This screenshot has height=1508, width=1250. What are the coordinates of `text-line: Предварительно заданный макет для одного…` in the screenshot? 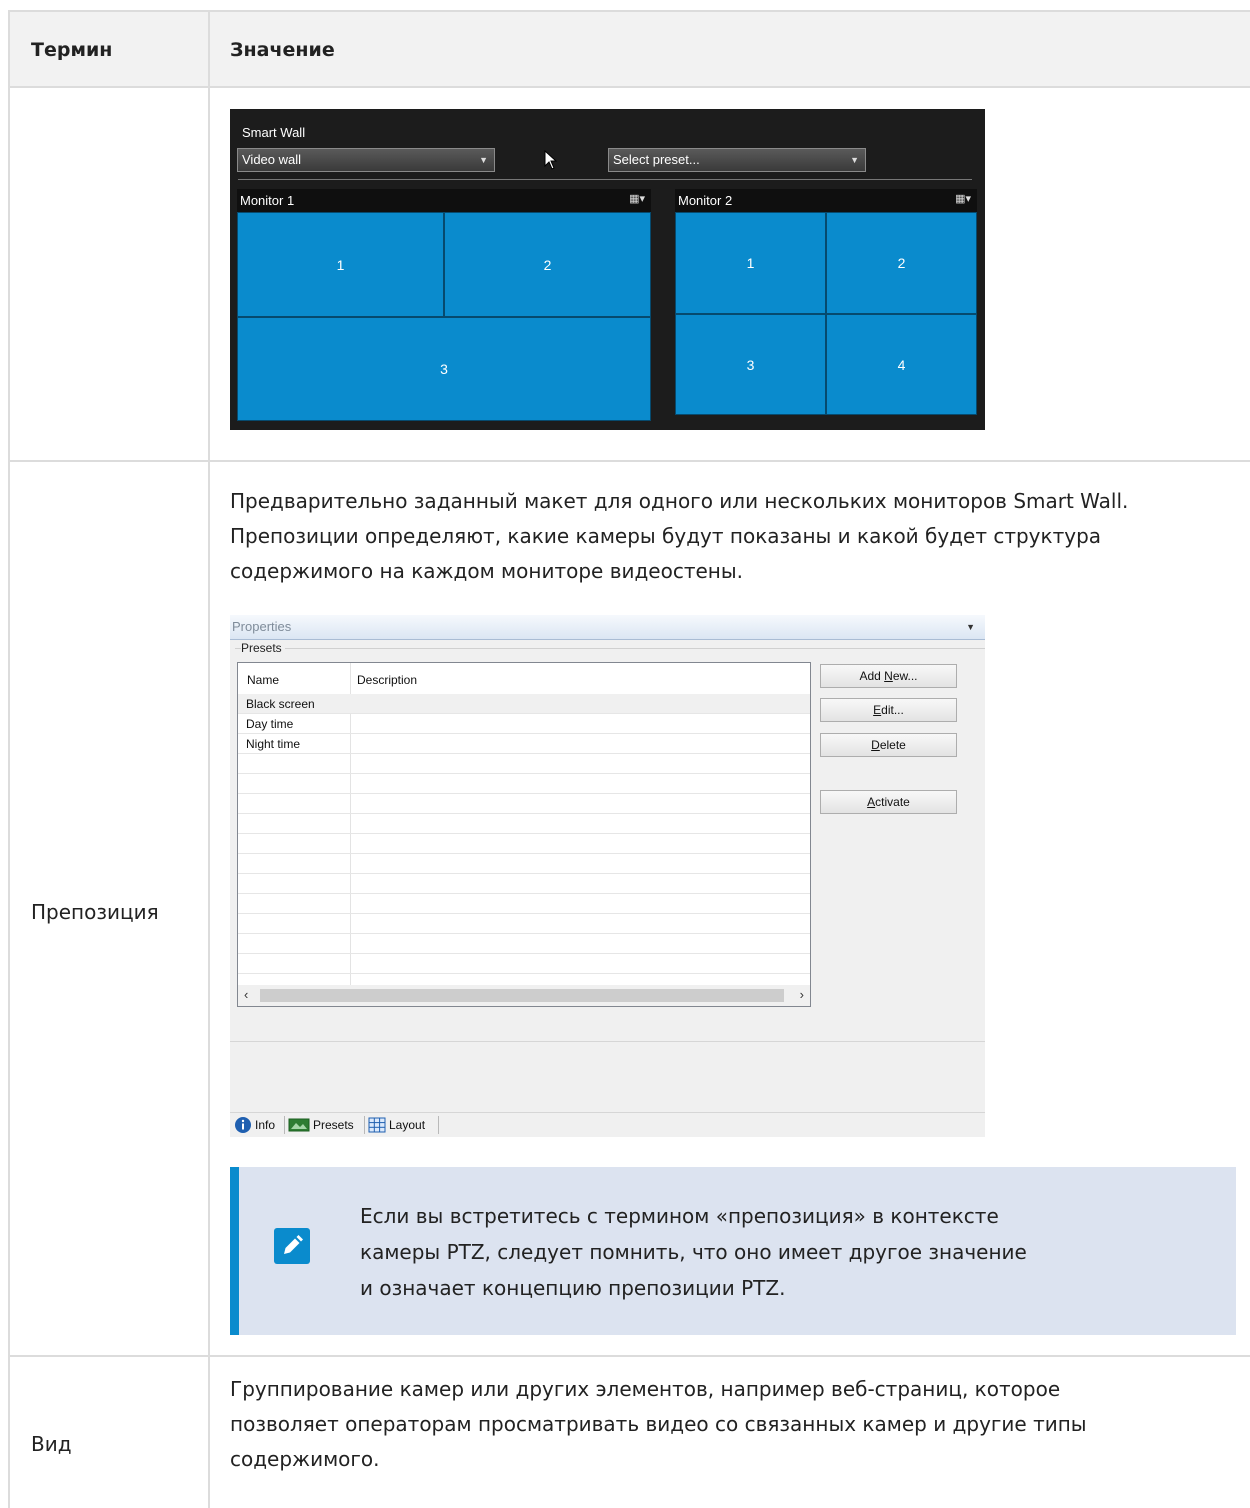 It's located at (679, 501).